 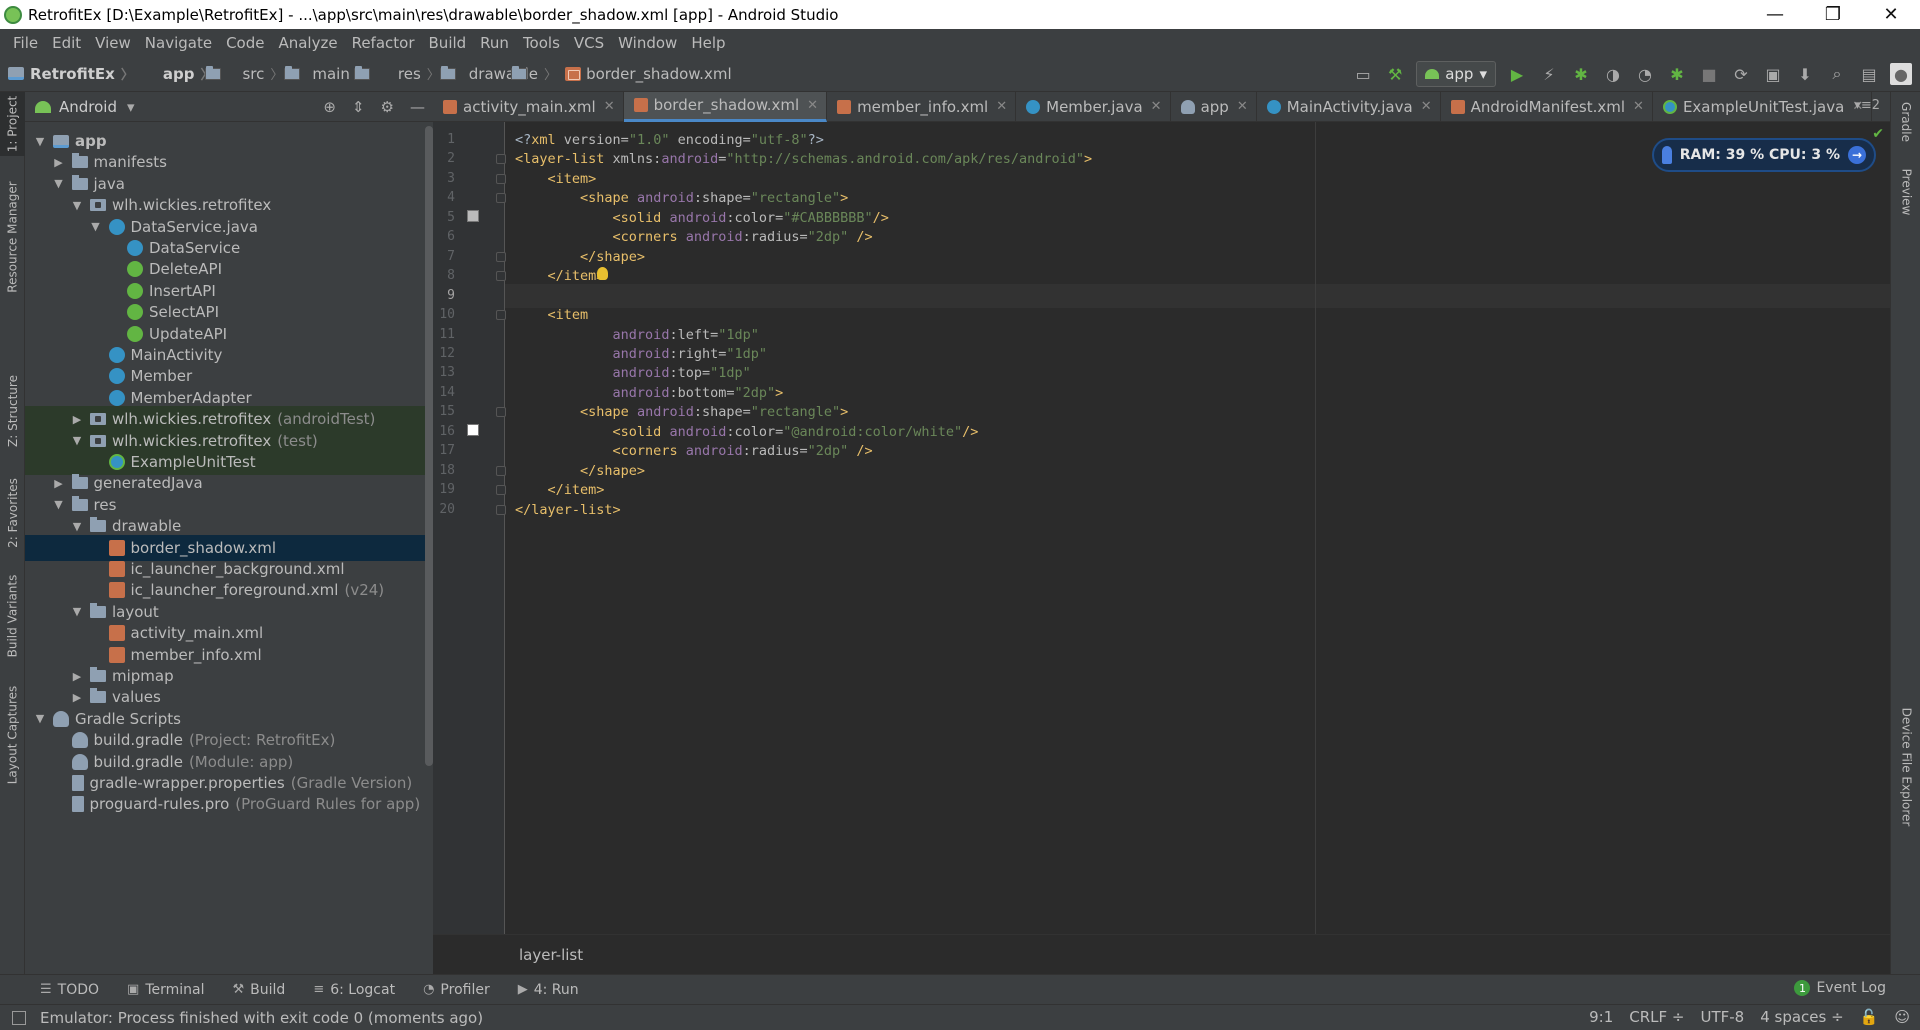 I want to click on menu-help: Help, so click(x=708, y=43).